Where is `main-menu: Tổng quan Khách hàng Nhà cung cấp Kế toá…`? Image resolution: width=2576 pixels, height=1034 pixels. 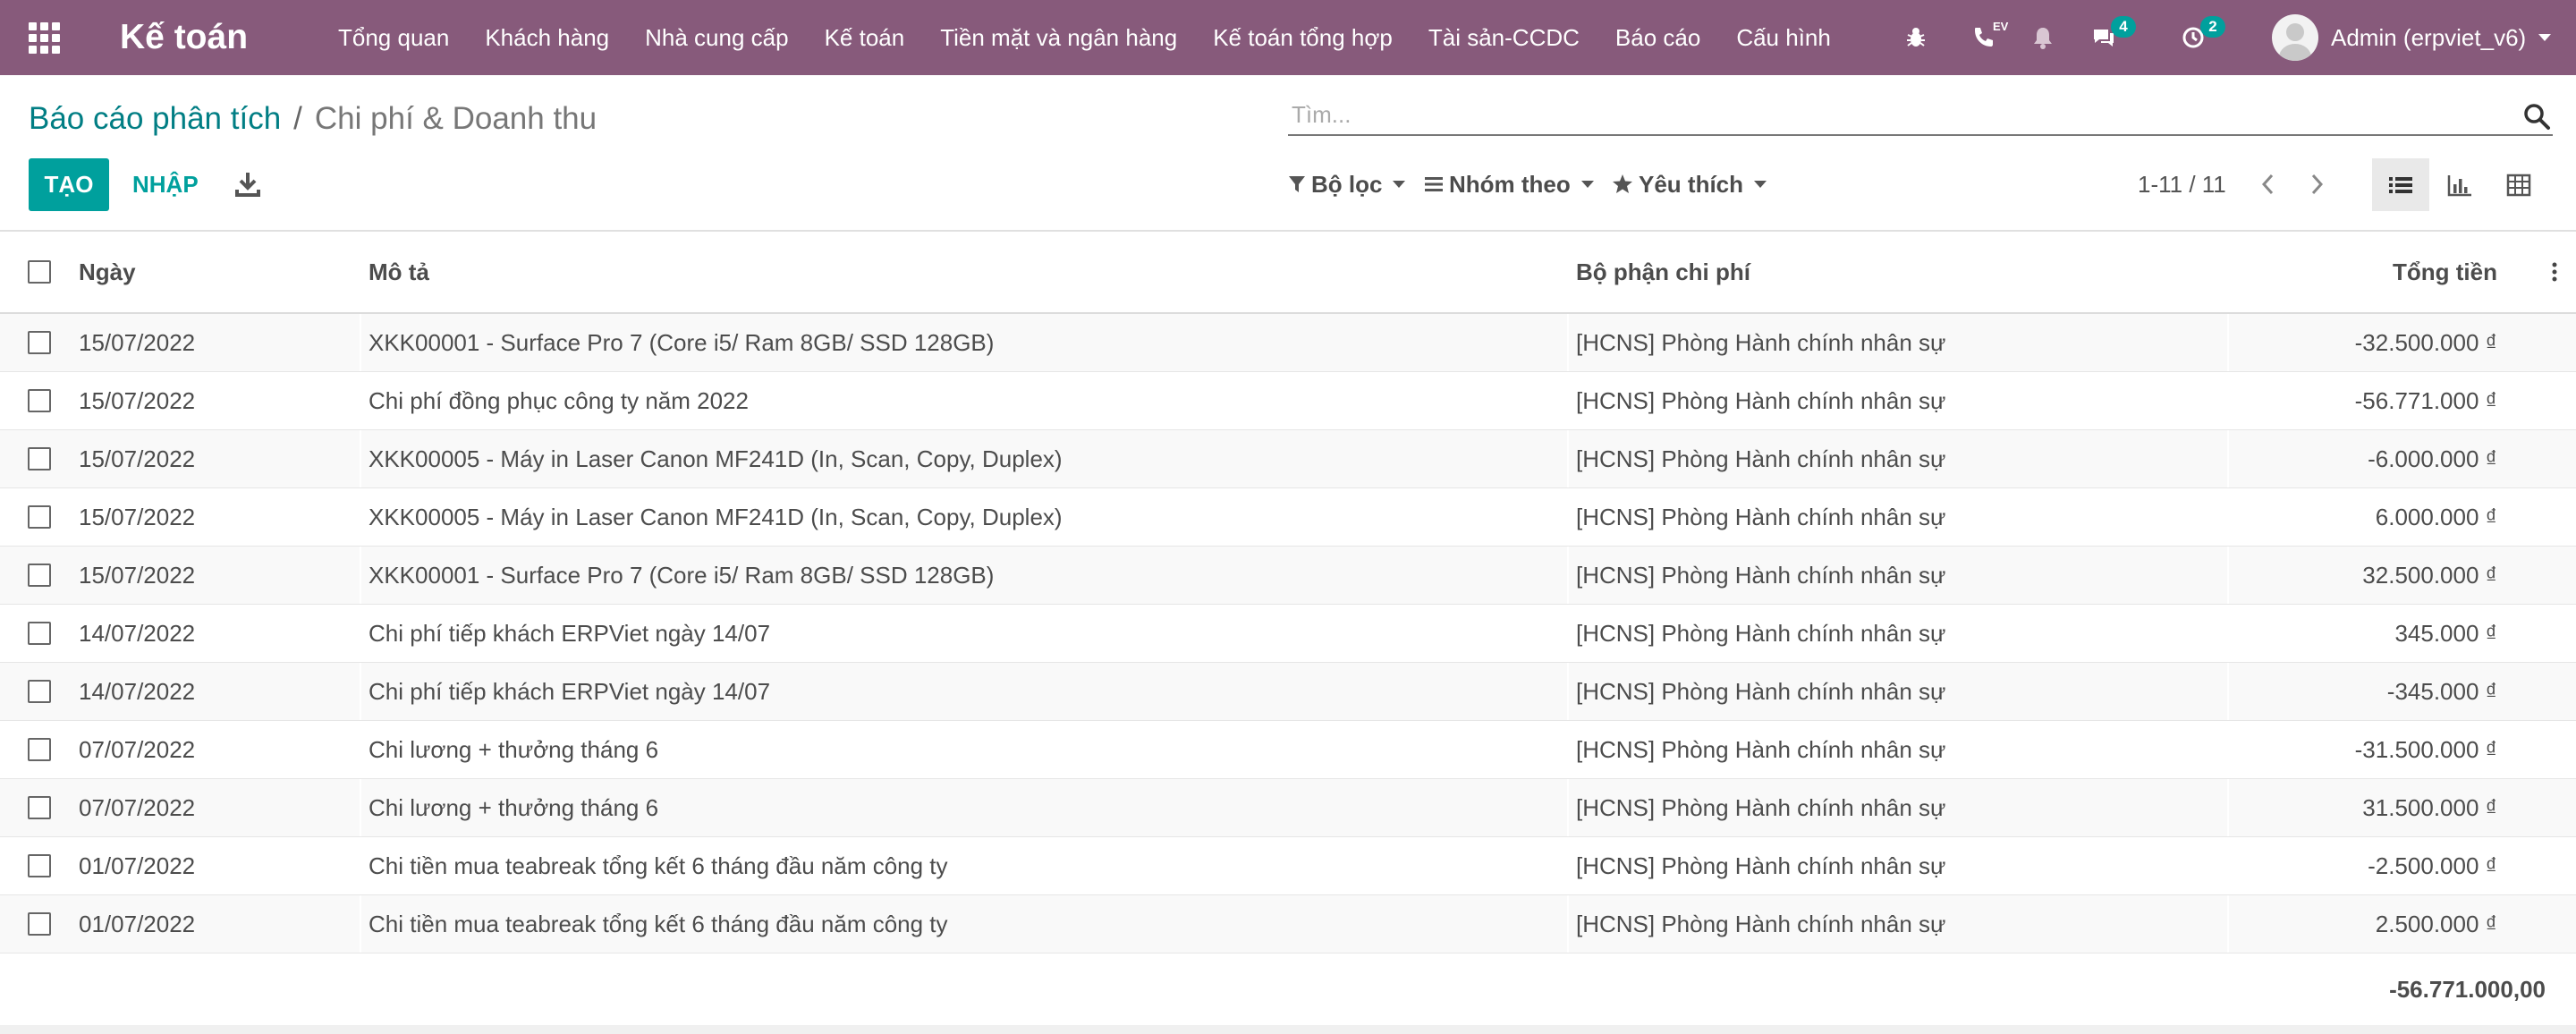
main-menu: Tổng quan Khách hàng Nhà cung cấp Kế toá… is located at coordinates (1102, 37).